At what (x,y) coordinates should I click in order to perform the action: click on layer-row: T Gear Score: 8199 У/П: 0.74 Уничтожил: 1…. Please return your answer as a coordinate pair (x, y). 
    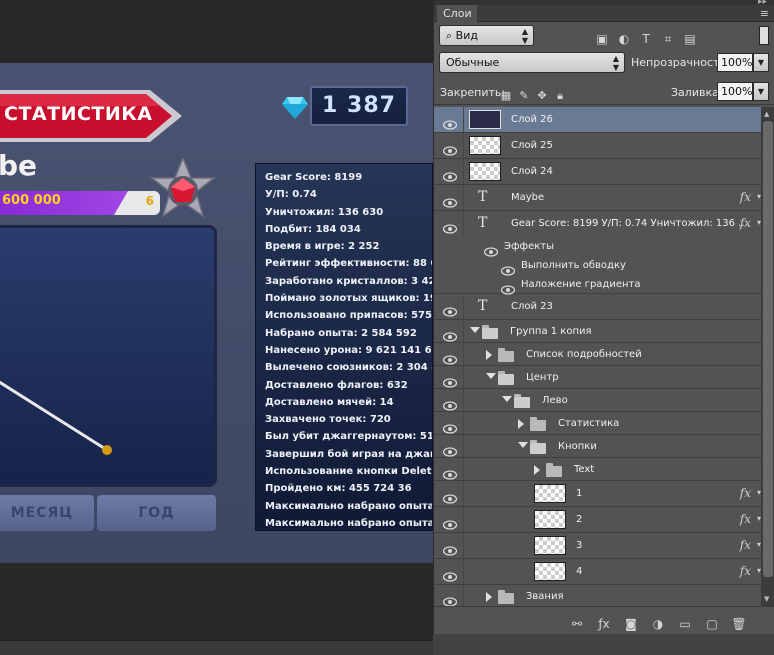
    Looking at the image, I should click on (597, 224).